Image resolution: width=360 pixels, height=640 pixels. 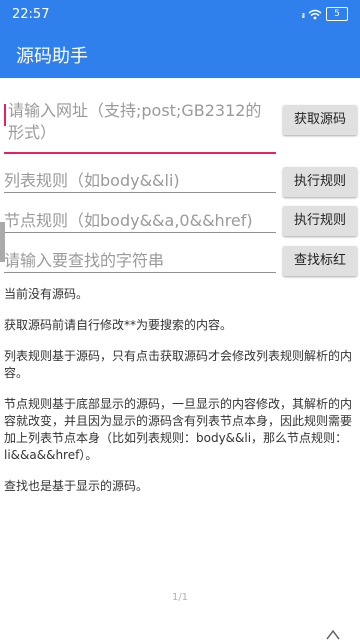 What do you see at coordinates (333, 634) in the screenshot?
I see `scroll-up-icon` at bounding box center [333, 634].